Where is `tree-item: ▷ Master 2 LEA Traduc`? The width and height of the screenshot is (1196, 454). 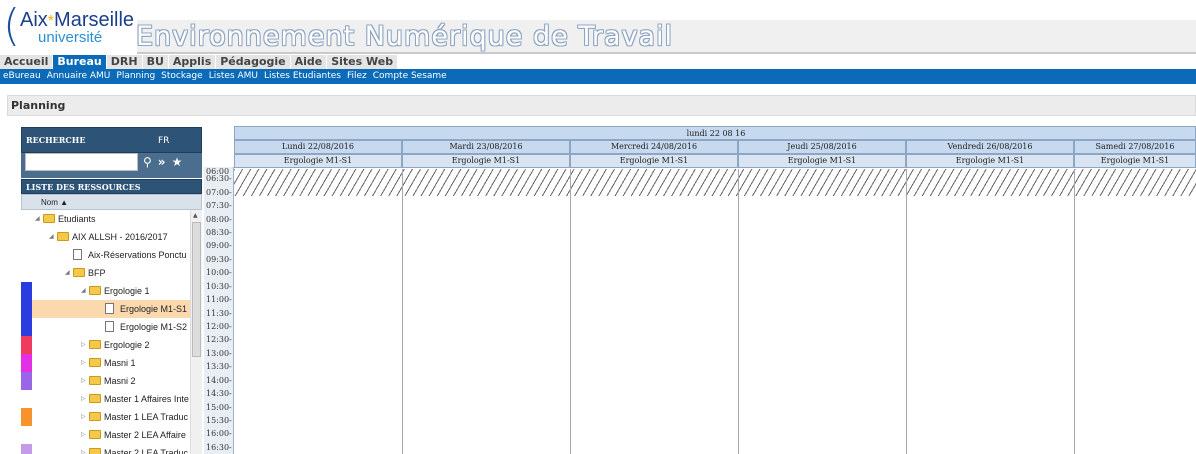 tree-item: ▷ Master 2 LEA Traduc is located at coordinates (105, 449).